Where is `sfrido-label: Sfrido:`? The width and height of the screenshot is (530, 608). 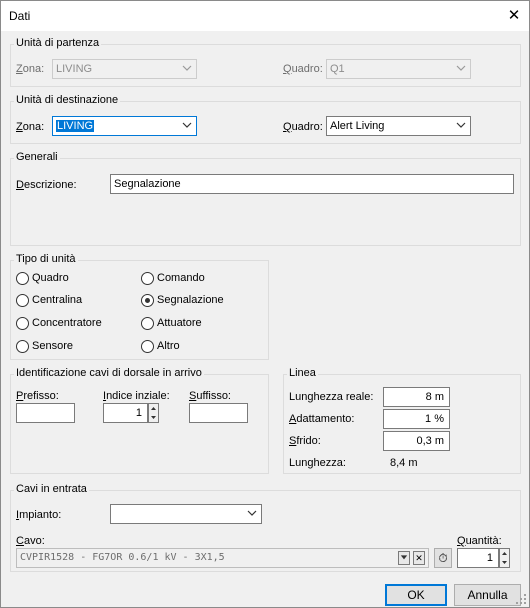 sfrido-label: Sfrido: is located at coordinates (305, 441).